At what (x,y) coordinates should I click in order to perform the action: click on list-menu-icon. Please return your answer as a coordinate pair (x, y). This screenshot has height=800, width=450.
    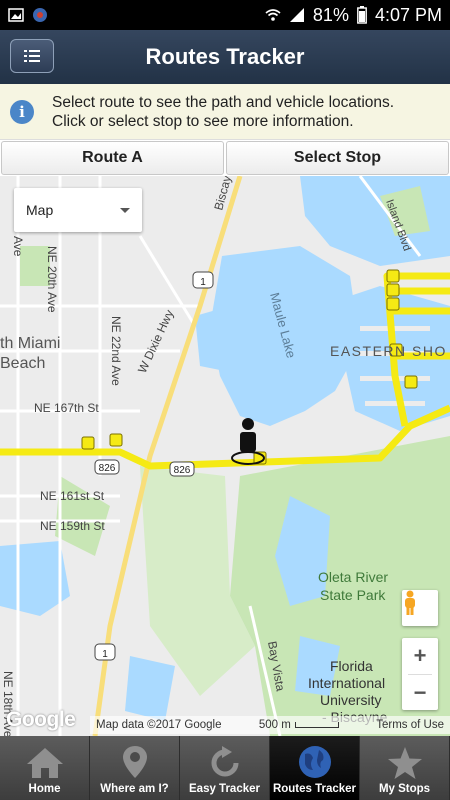
    Looking at the image, I should click on (32, 56).